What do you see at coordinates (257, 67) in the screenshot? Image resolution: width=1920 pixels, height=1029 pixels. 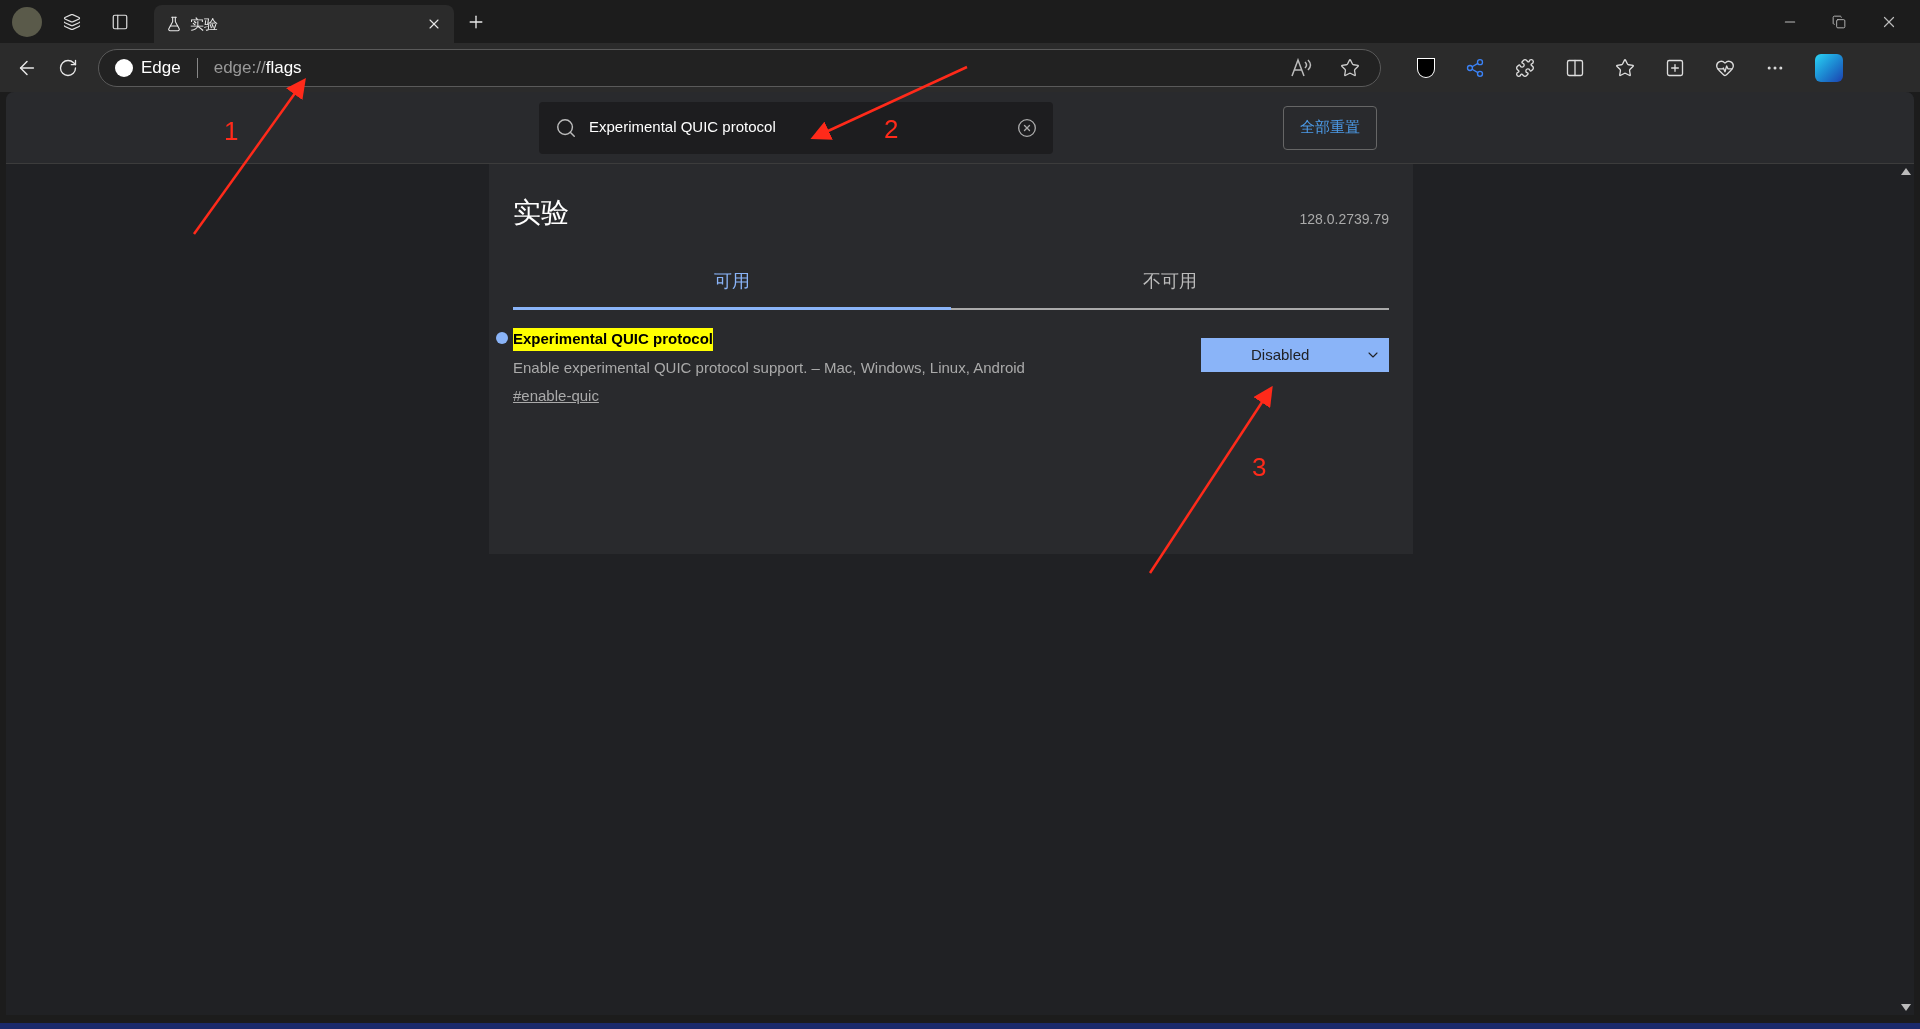 I see `url-text: edge://flags` at bounding box center [257, 67].